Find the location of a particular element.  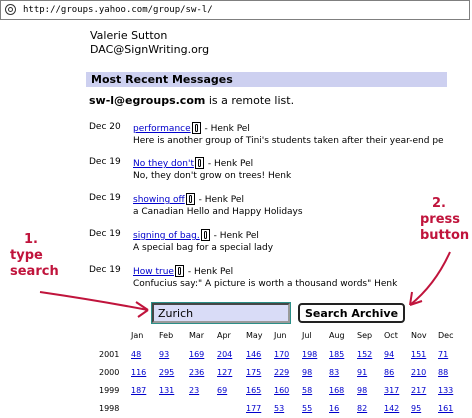

year-label: 2000 is located at coordinates (109, 372).